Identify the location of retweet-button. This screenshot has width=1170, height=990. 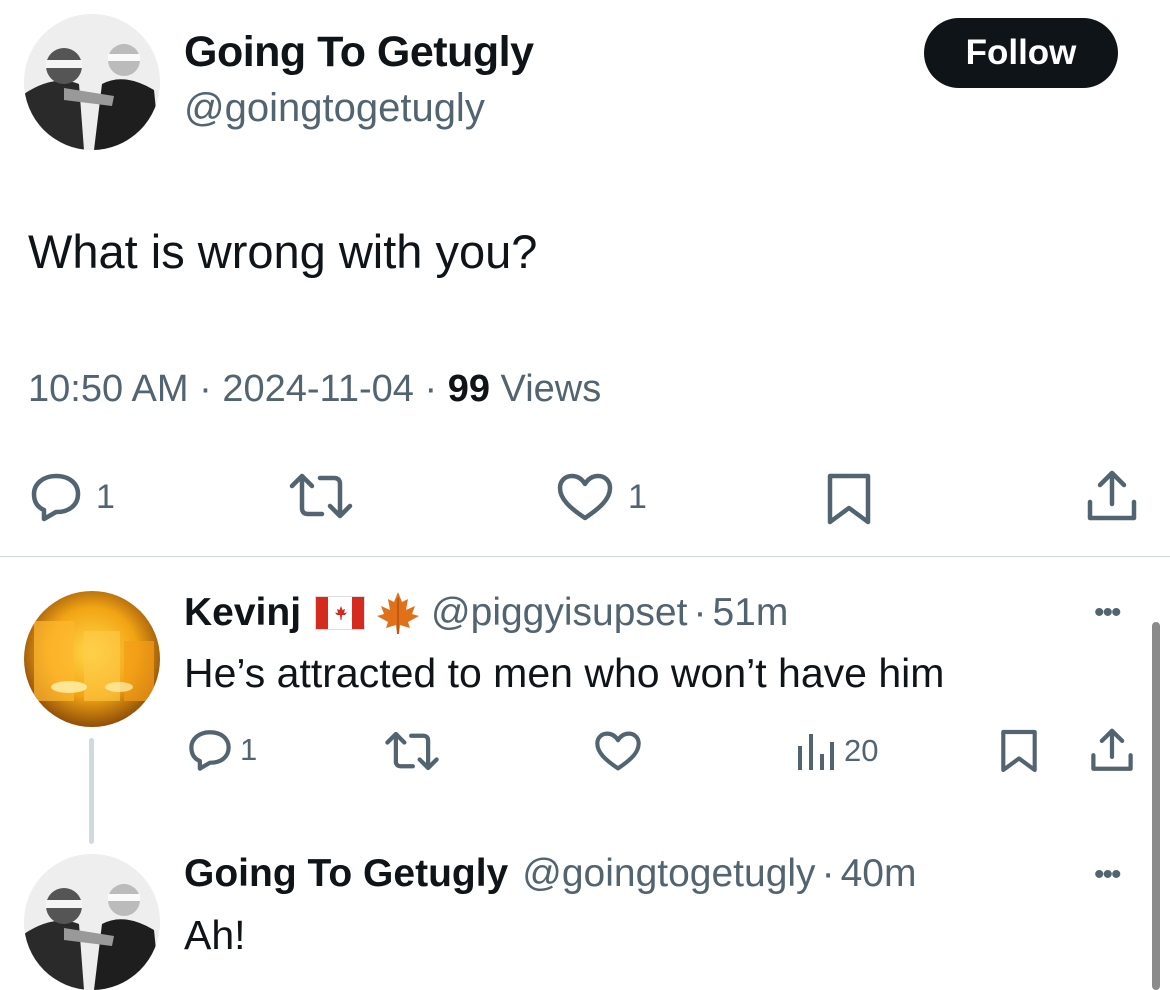
(321, 496).